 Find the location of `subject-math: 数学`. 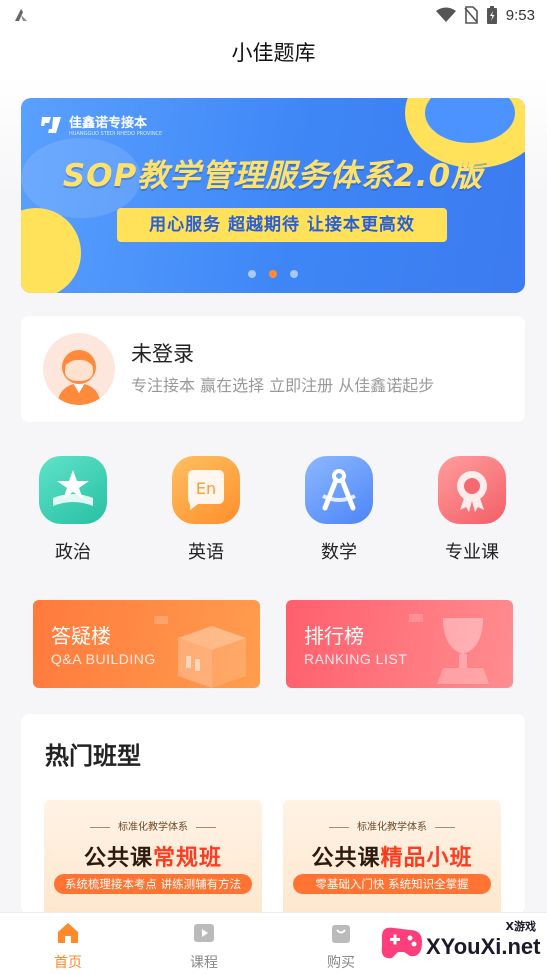

subject-math: 数学 is located at coordinates (339, 510).